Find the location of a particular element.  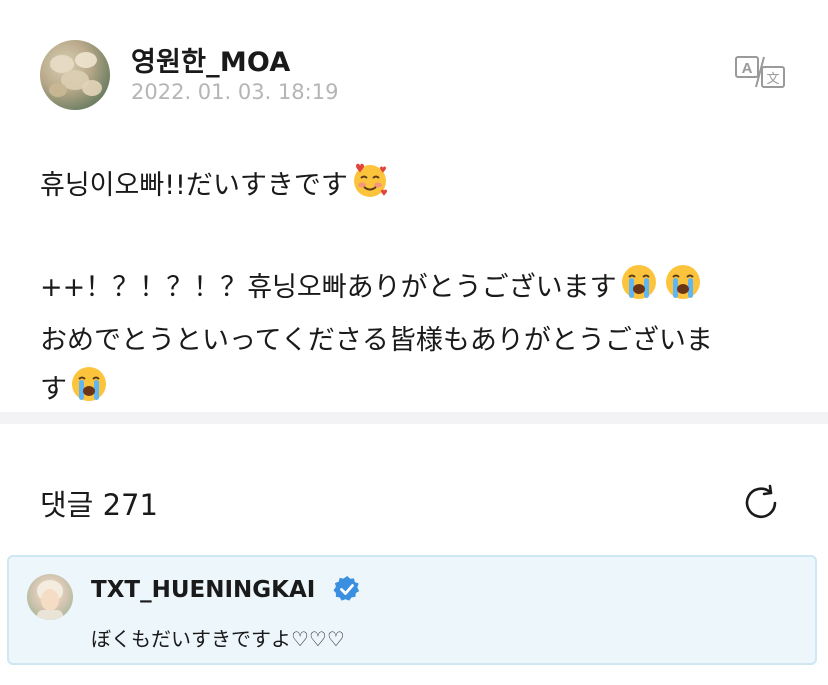

post-line: す is located at coordinates (420, 391).